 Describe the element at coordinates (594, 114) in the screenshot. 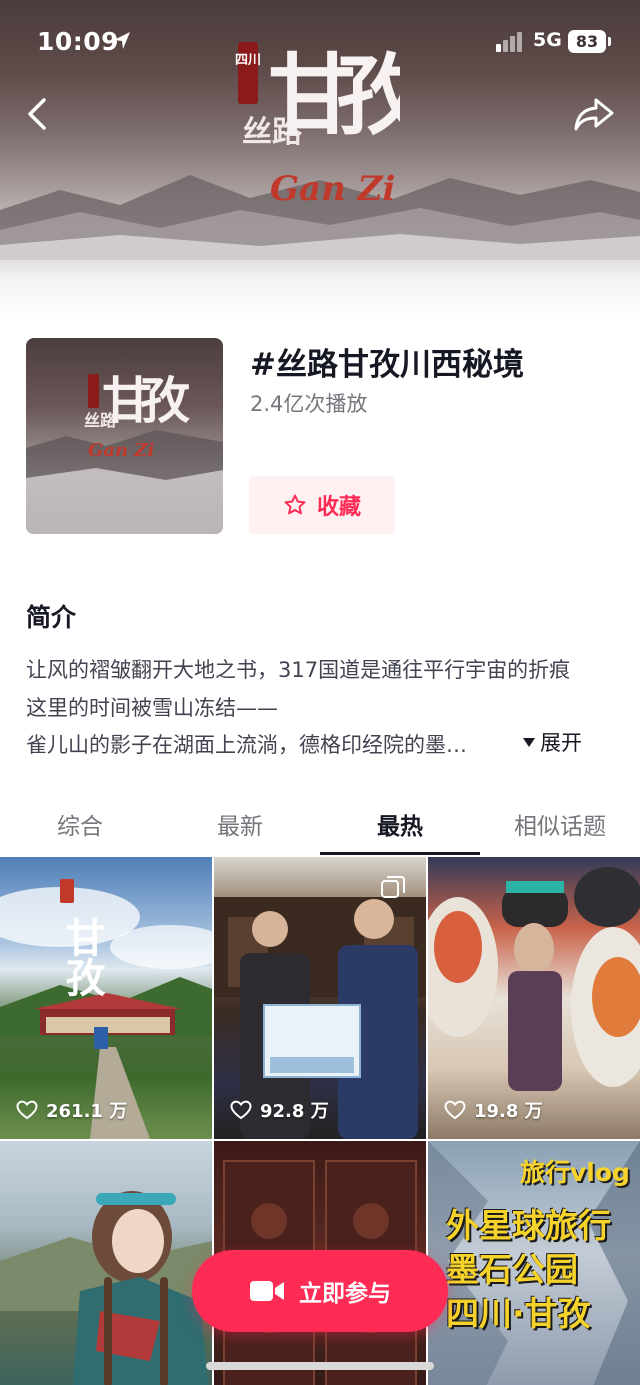

I see `share-icon` at that location.